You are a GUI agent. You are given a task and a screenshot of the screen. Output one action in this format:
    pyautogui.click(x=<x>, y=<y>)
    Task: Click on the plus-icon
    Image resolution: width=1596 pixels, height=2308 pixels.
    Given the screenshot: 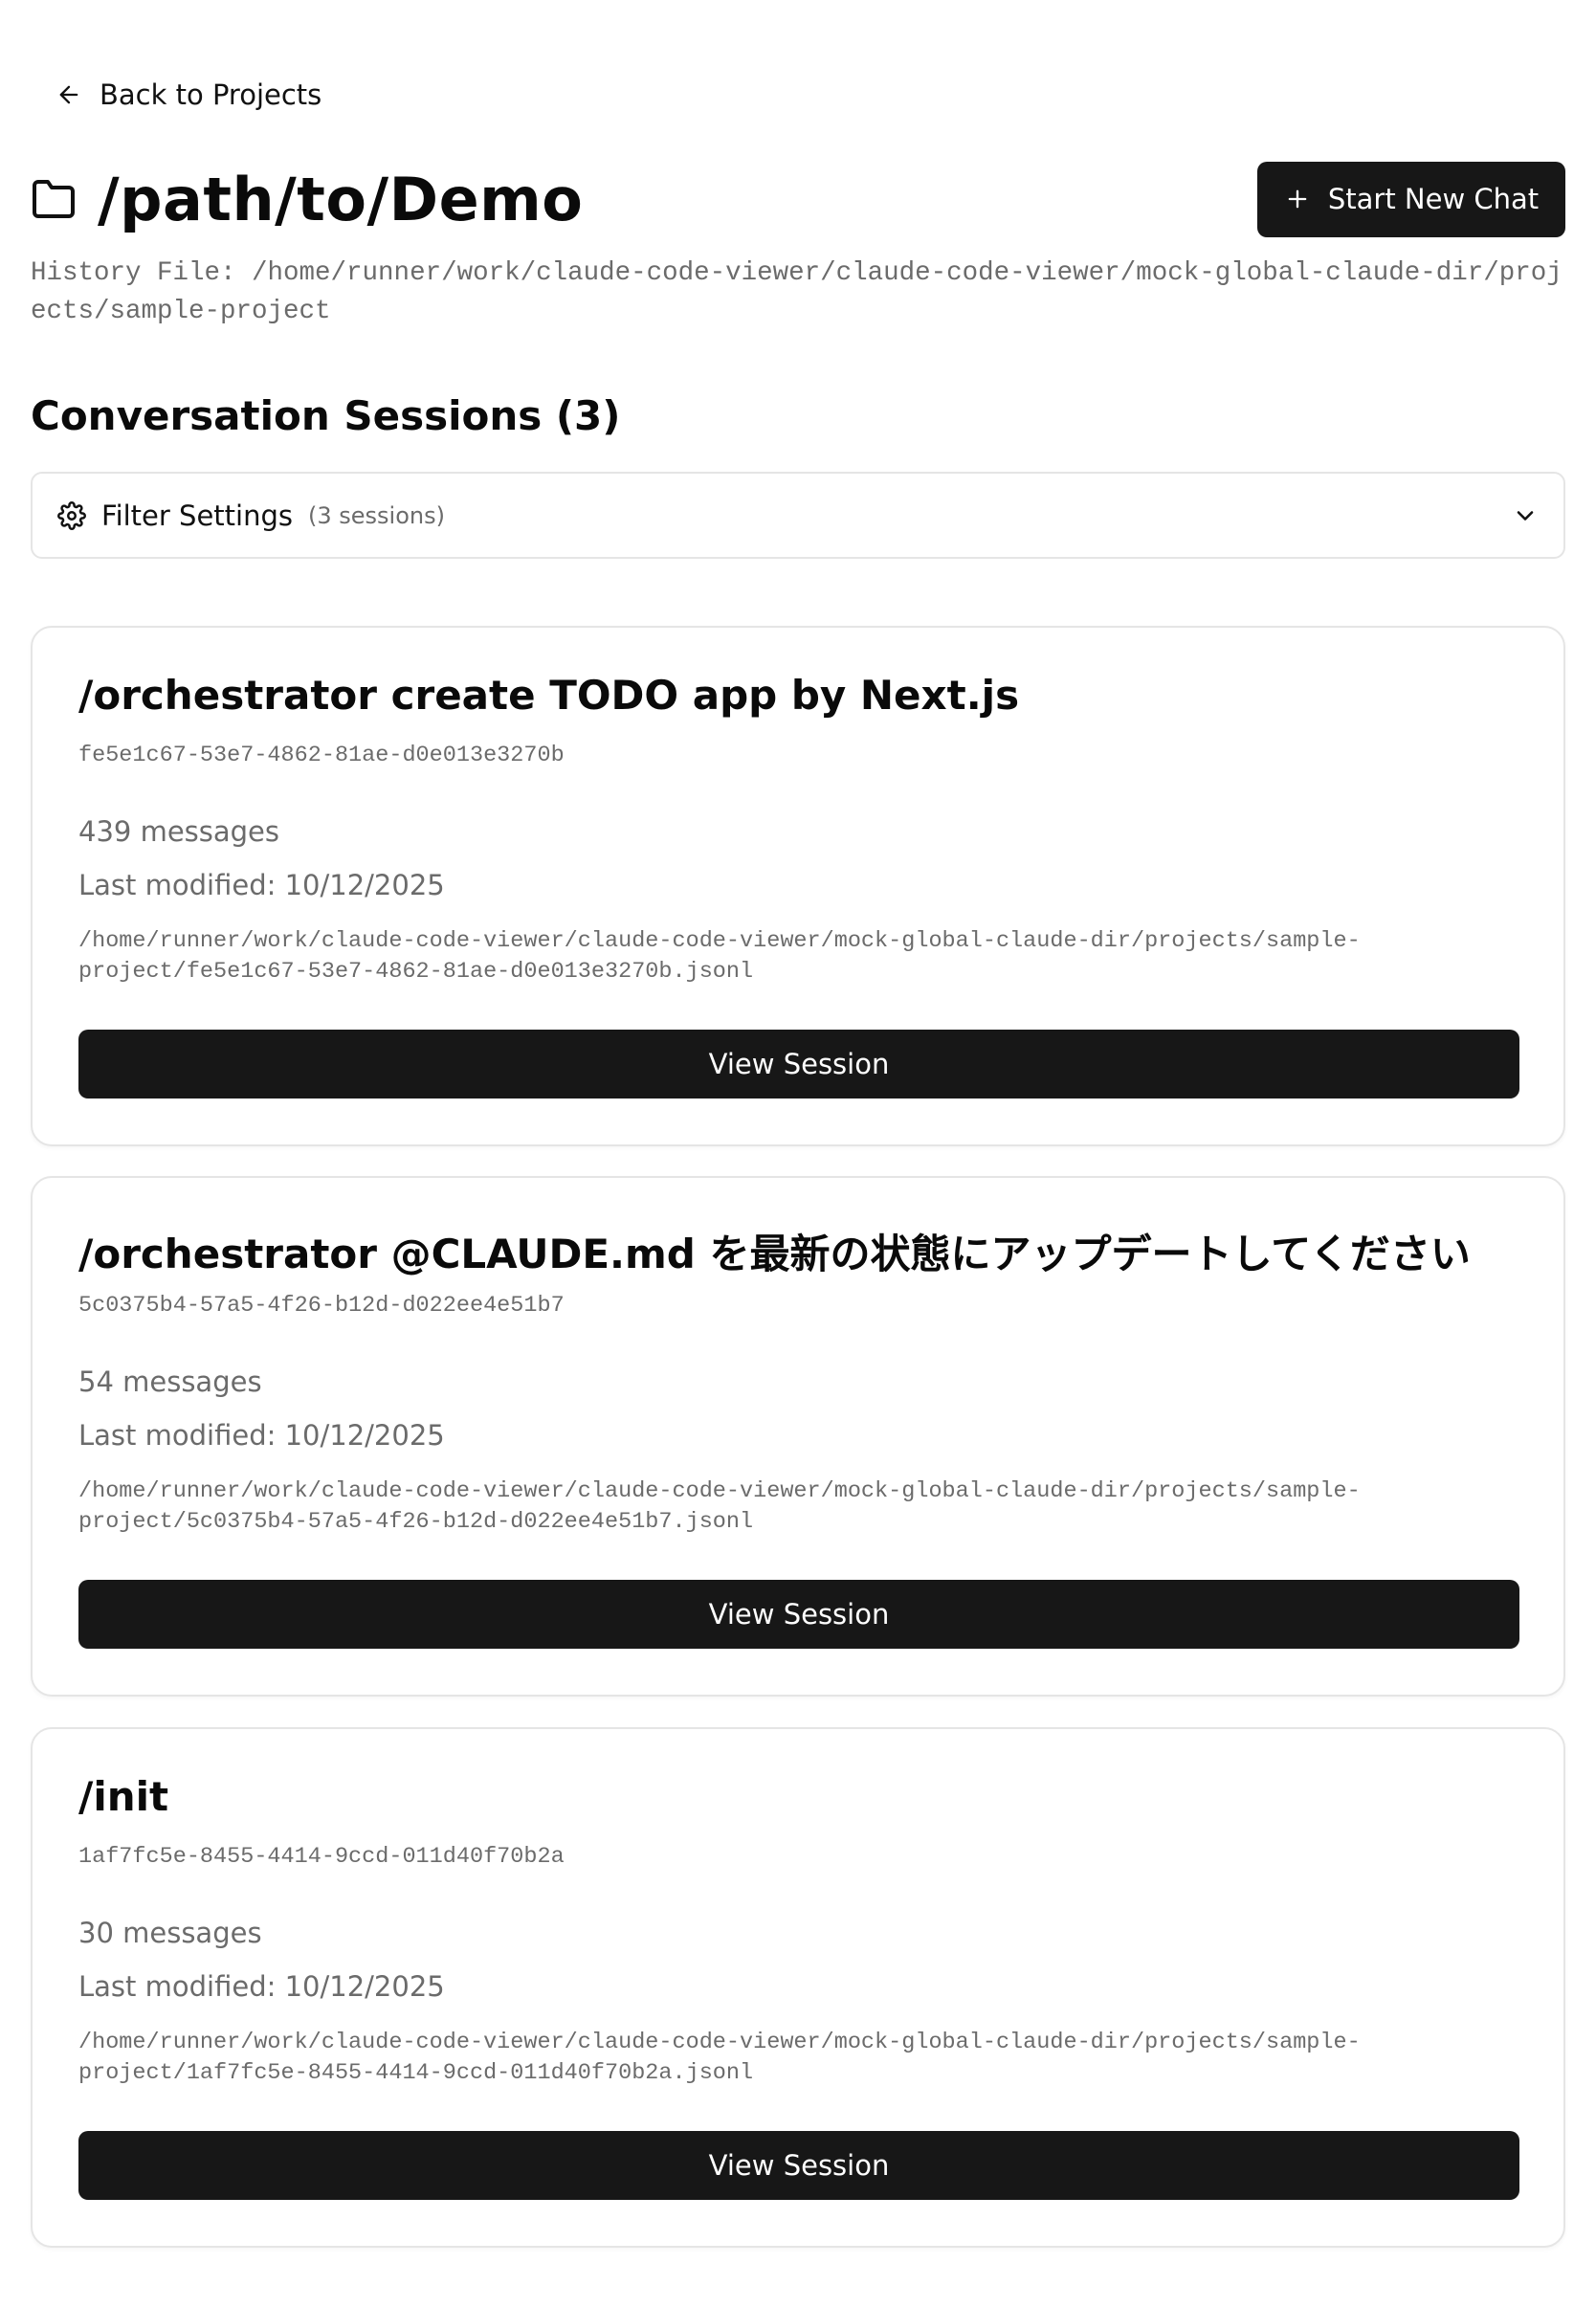 What is the action you would take?
    pyautogui.click(x=1298, y=199)
    